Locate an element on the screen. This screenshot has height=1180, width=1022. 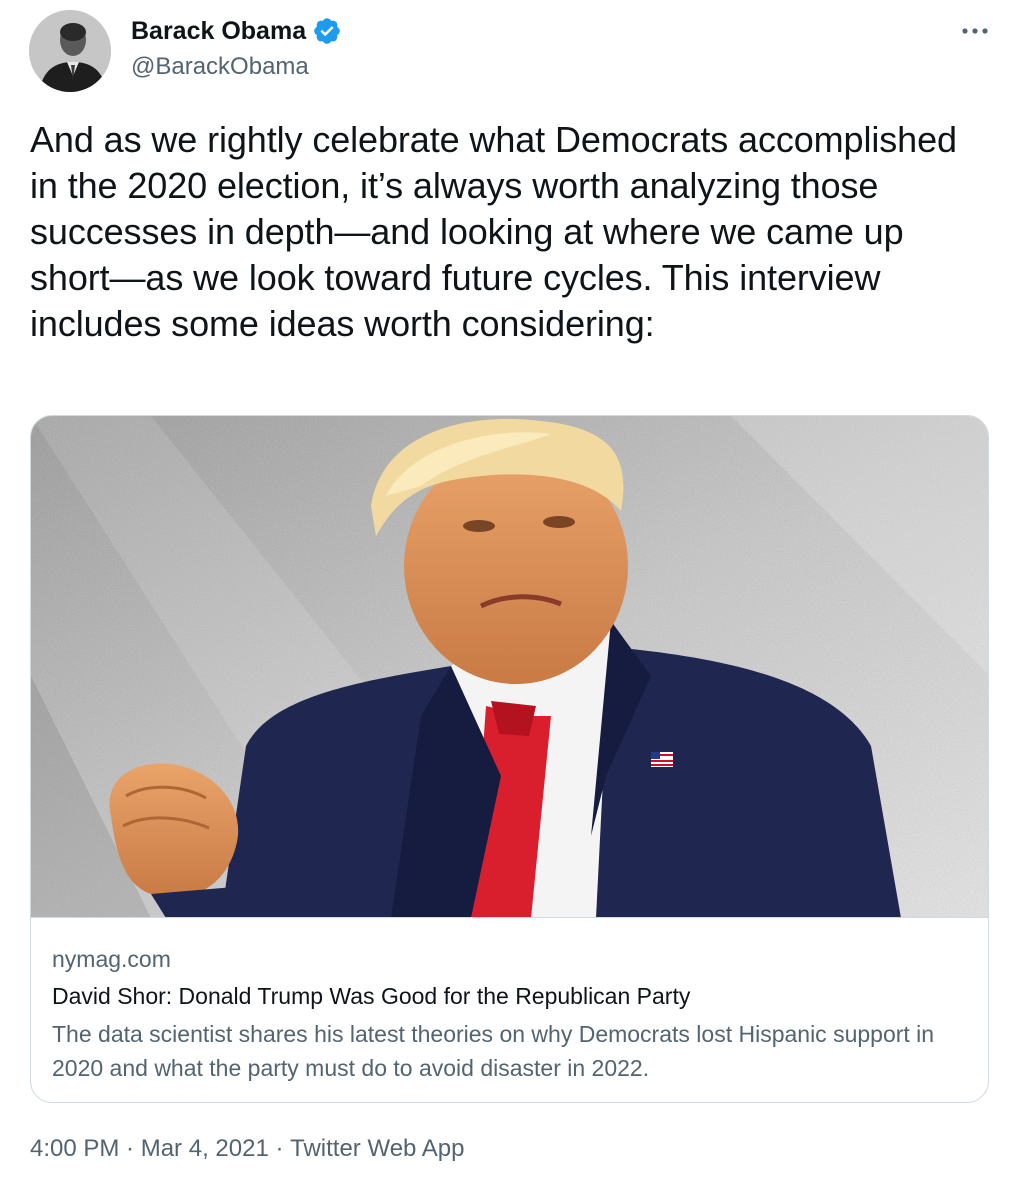
tweet-meta: 4:00 PM · Mar 4, 2021 · Twitter Web App is located at coordinates (247, 1149).